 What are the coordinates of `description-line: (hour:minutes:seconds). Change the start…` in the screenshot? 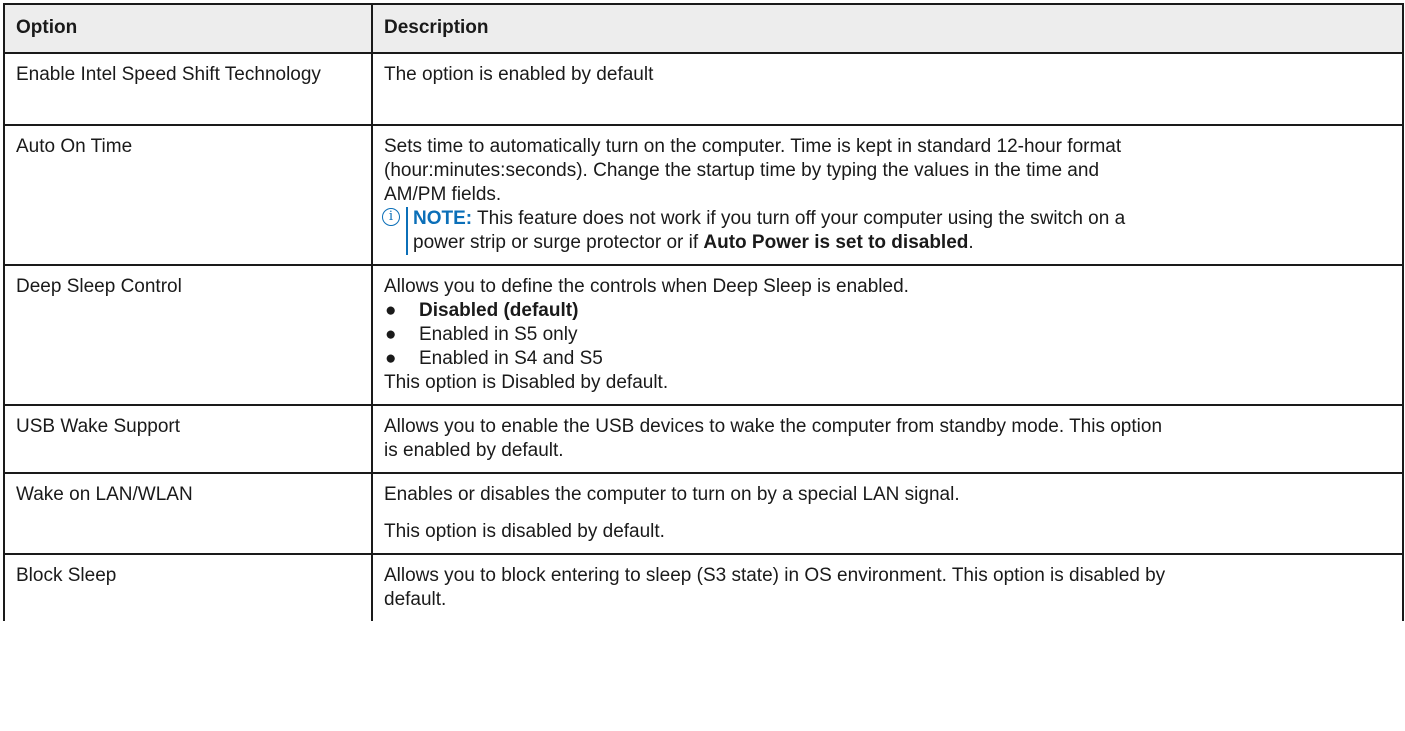 It's located at (742, 170).